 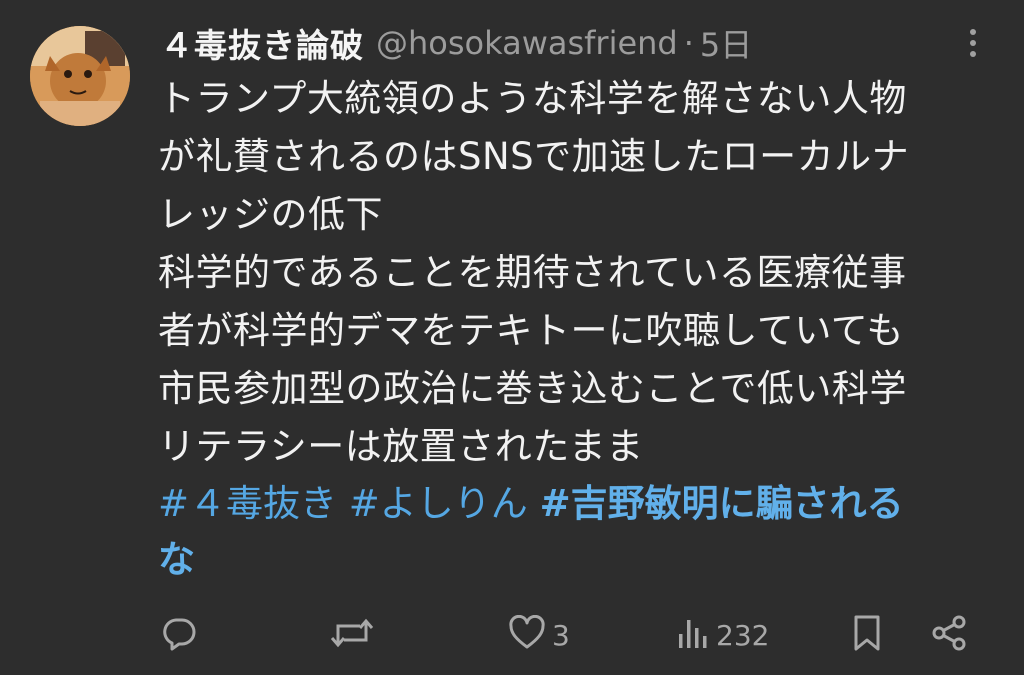 What do you see at coordinates (527, 634) in the screenshot?
I see `heart-icon` at bounding box center [527, 634].